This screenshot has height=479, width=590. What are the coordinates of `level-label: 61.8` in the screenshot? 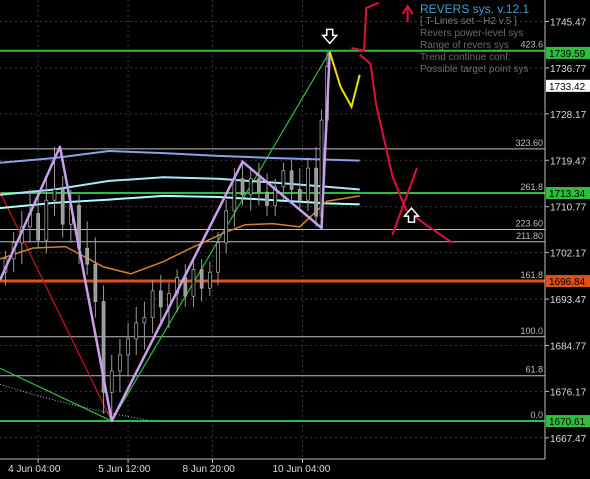 It's located at (534, 370).